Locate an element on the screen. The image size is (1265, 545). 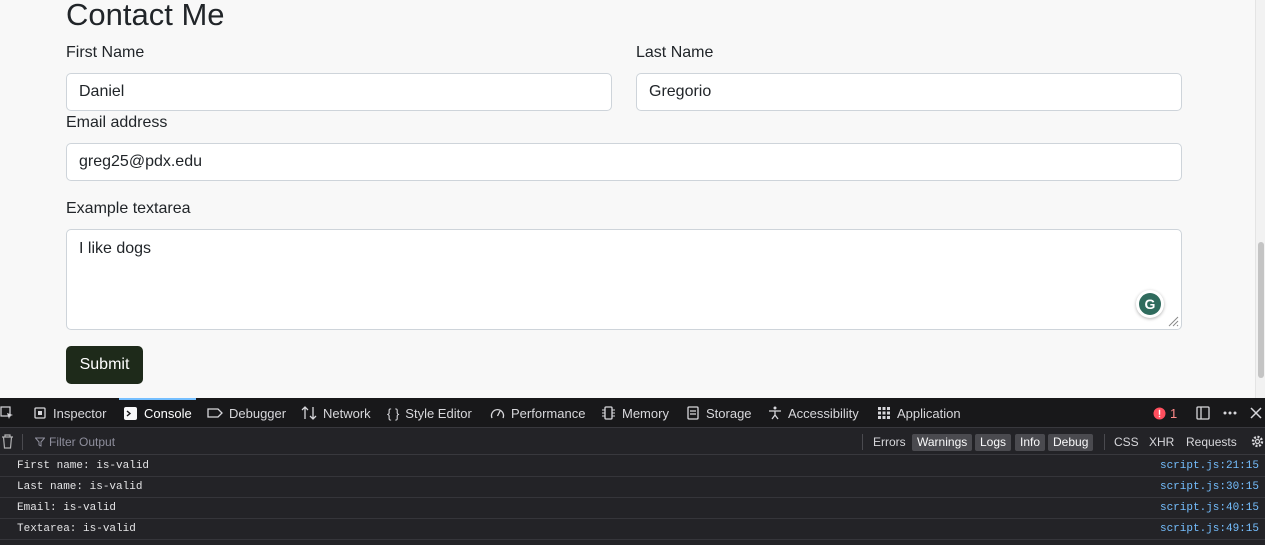
filter-requests: Requests is located at coordinates (1211, 442).